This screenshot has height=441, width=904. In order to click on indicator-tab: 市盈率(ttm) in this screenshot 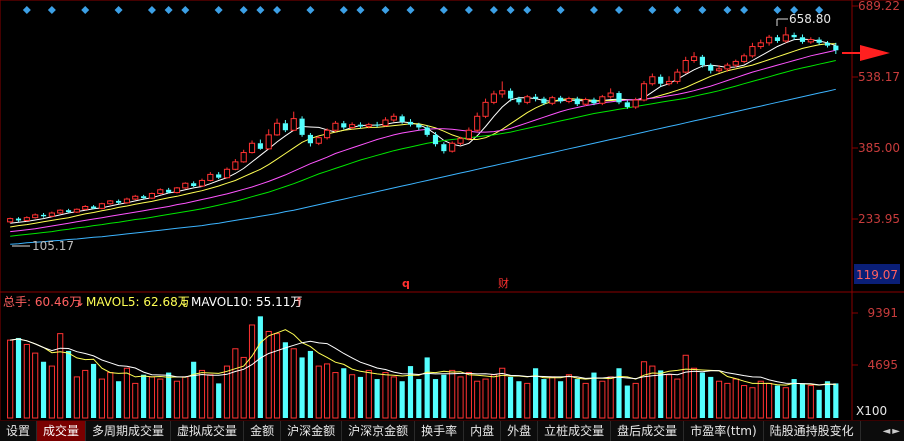, I will do `click(724, 431)`.